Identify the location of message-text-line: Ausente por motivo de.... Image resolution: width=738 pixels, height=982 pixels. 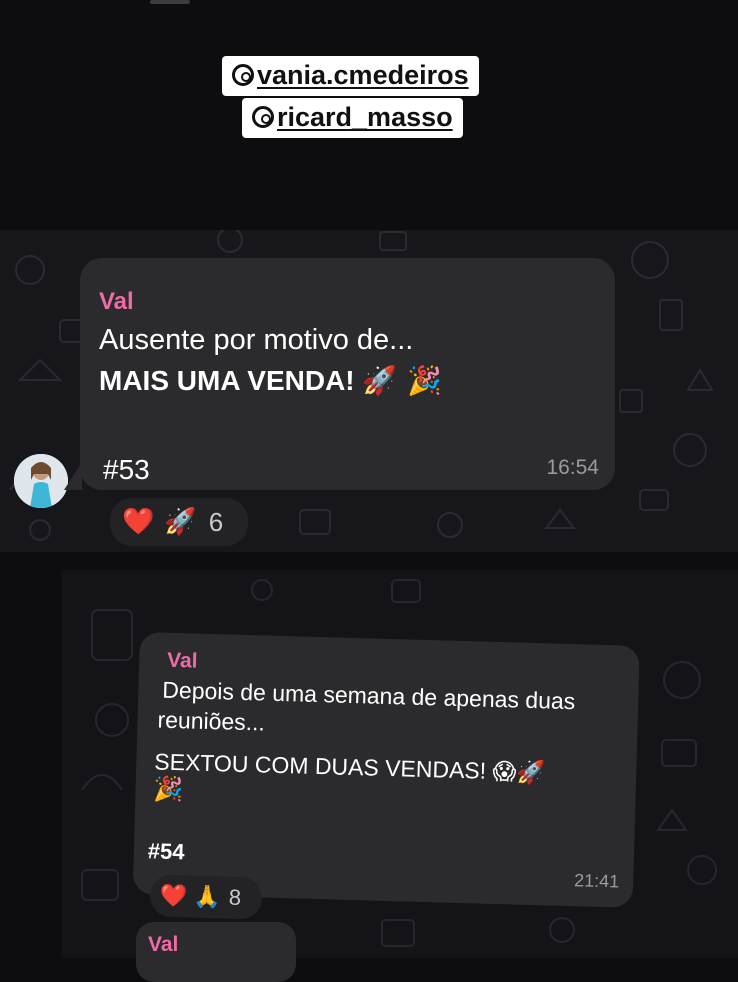
(256, 340).